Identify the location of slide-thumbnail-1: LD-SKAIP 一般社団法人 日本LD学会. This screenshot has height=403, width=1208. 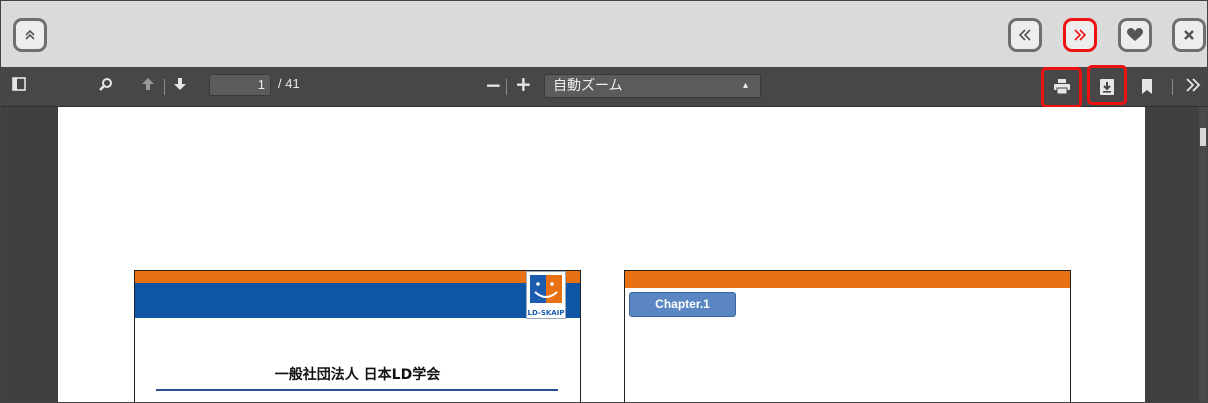
(357, 336).